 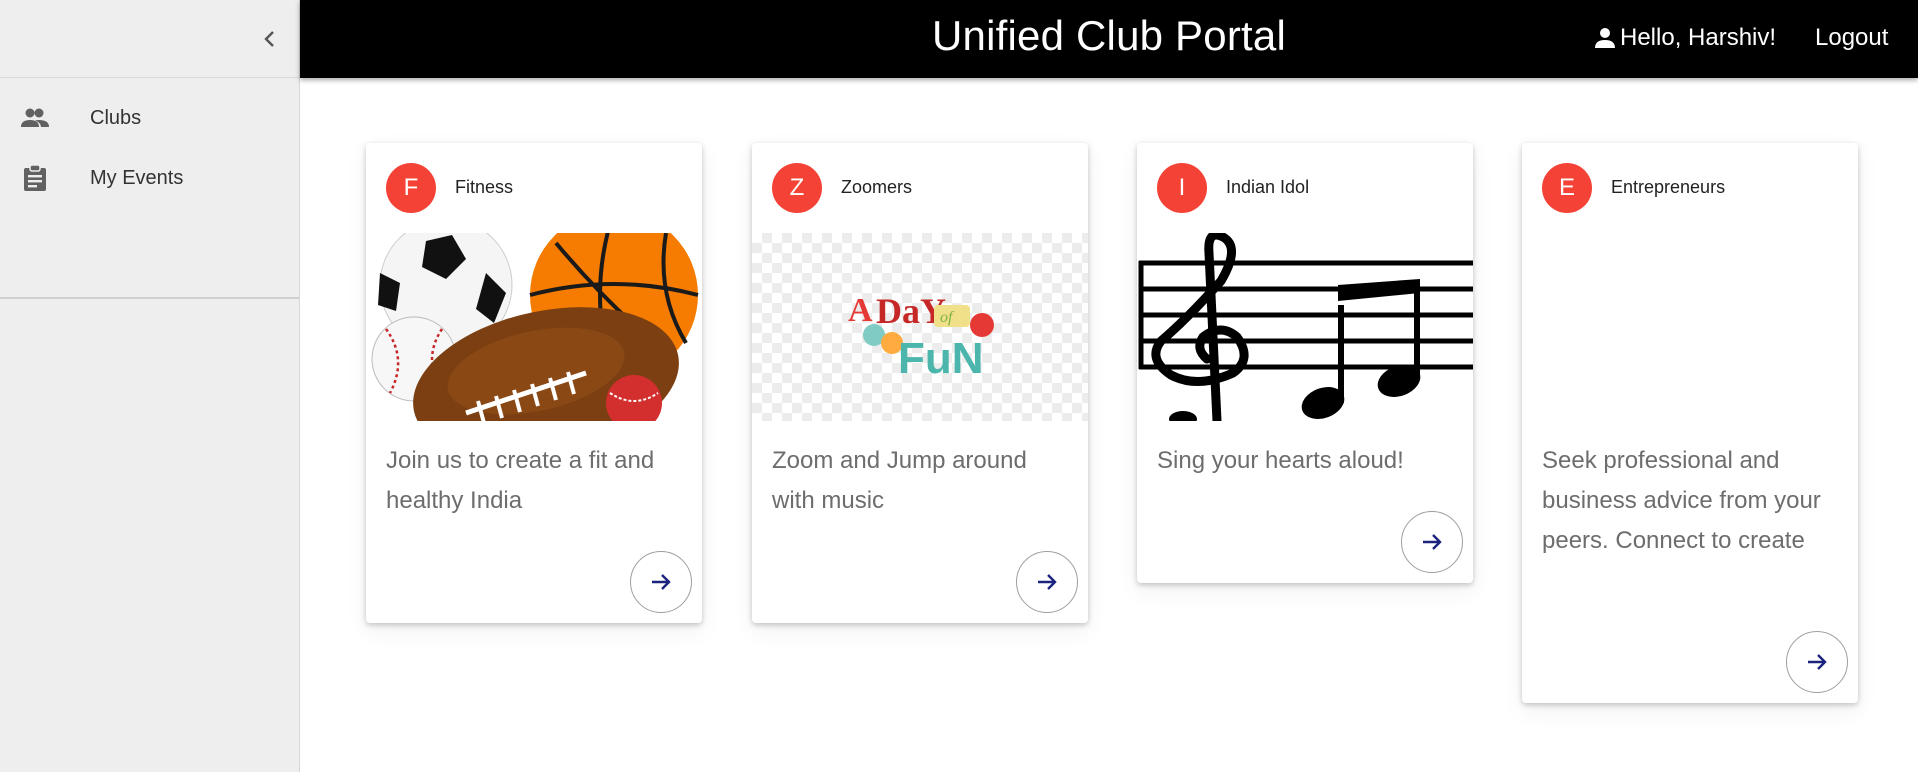 What do you see at coordinates (899, 480) in the screenshot?
I see `club-description: Zoom and Jump around with music` at bounding box center [899, 480].